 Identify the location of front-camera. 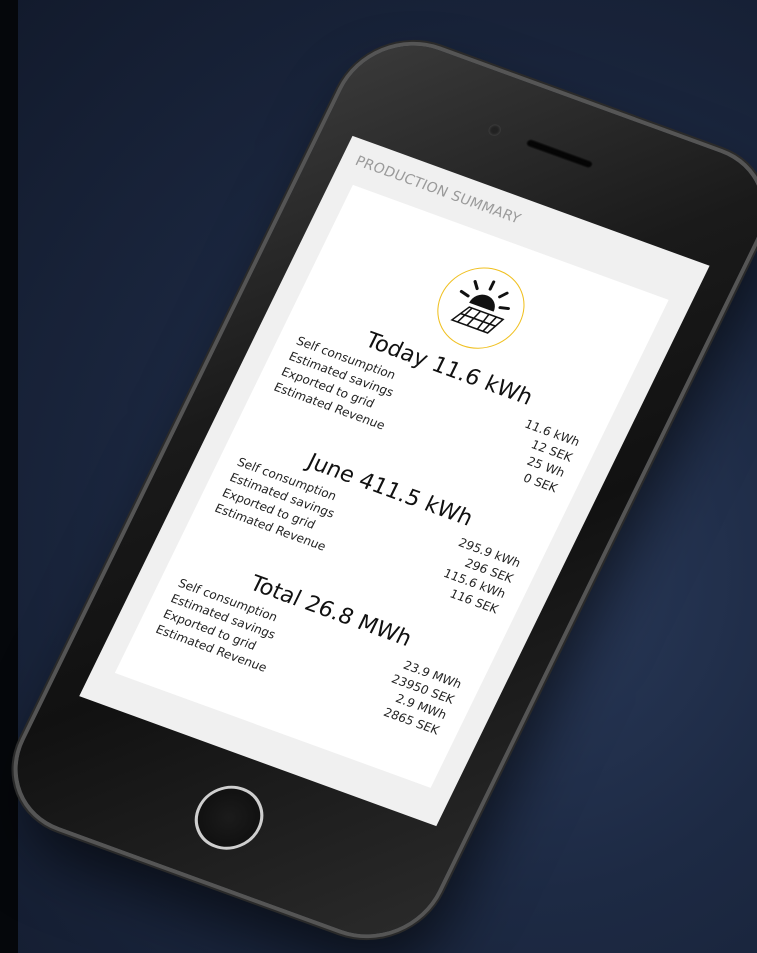
(494, 130).